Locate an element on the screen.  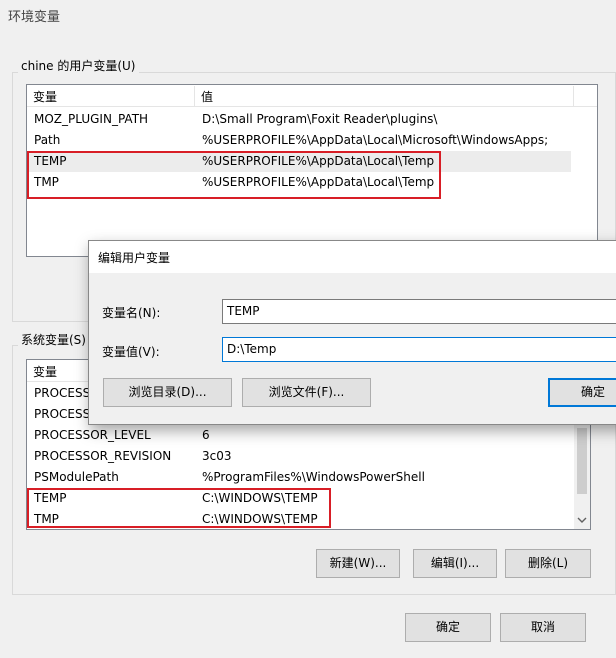
variable-value-label: 变量值(V): is located at coordinates (131, 352).